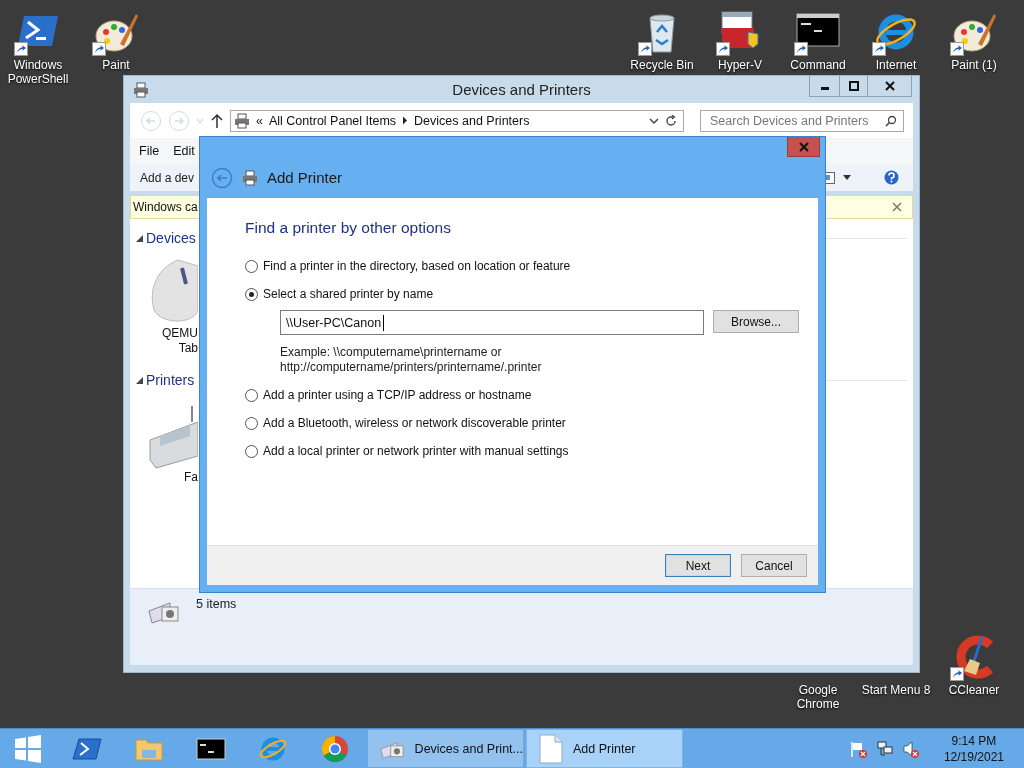 Image resolution: width=1024 pixels, height=768 pixels. Describe the element at coordinates (149, 151) in the screenshot. I see `menu-item: File` at that location.